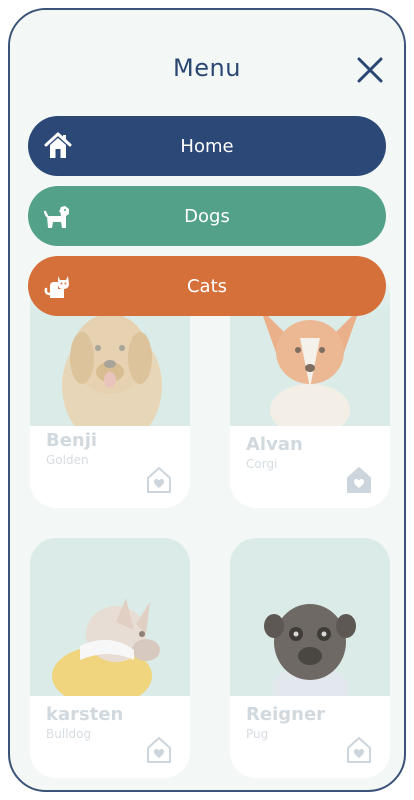 This screenshot has height=800, width=414. What do you see at coordinates (56, 287) in the screenshot?
I see `cat-icon` at bounding box center [56, 287].